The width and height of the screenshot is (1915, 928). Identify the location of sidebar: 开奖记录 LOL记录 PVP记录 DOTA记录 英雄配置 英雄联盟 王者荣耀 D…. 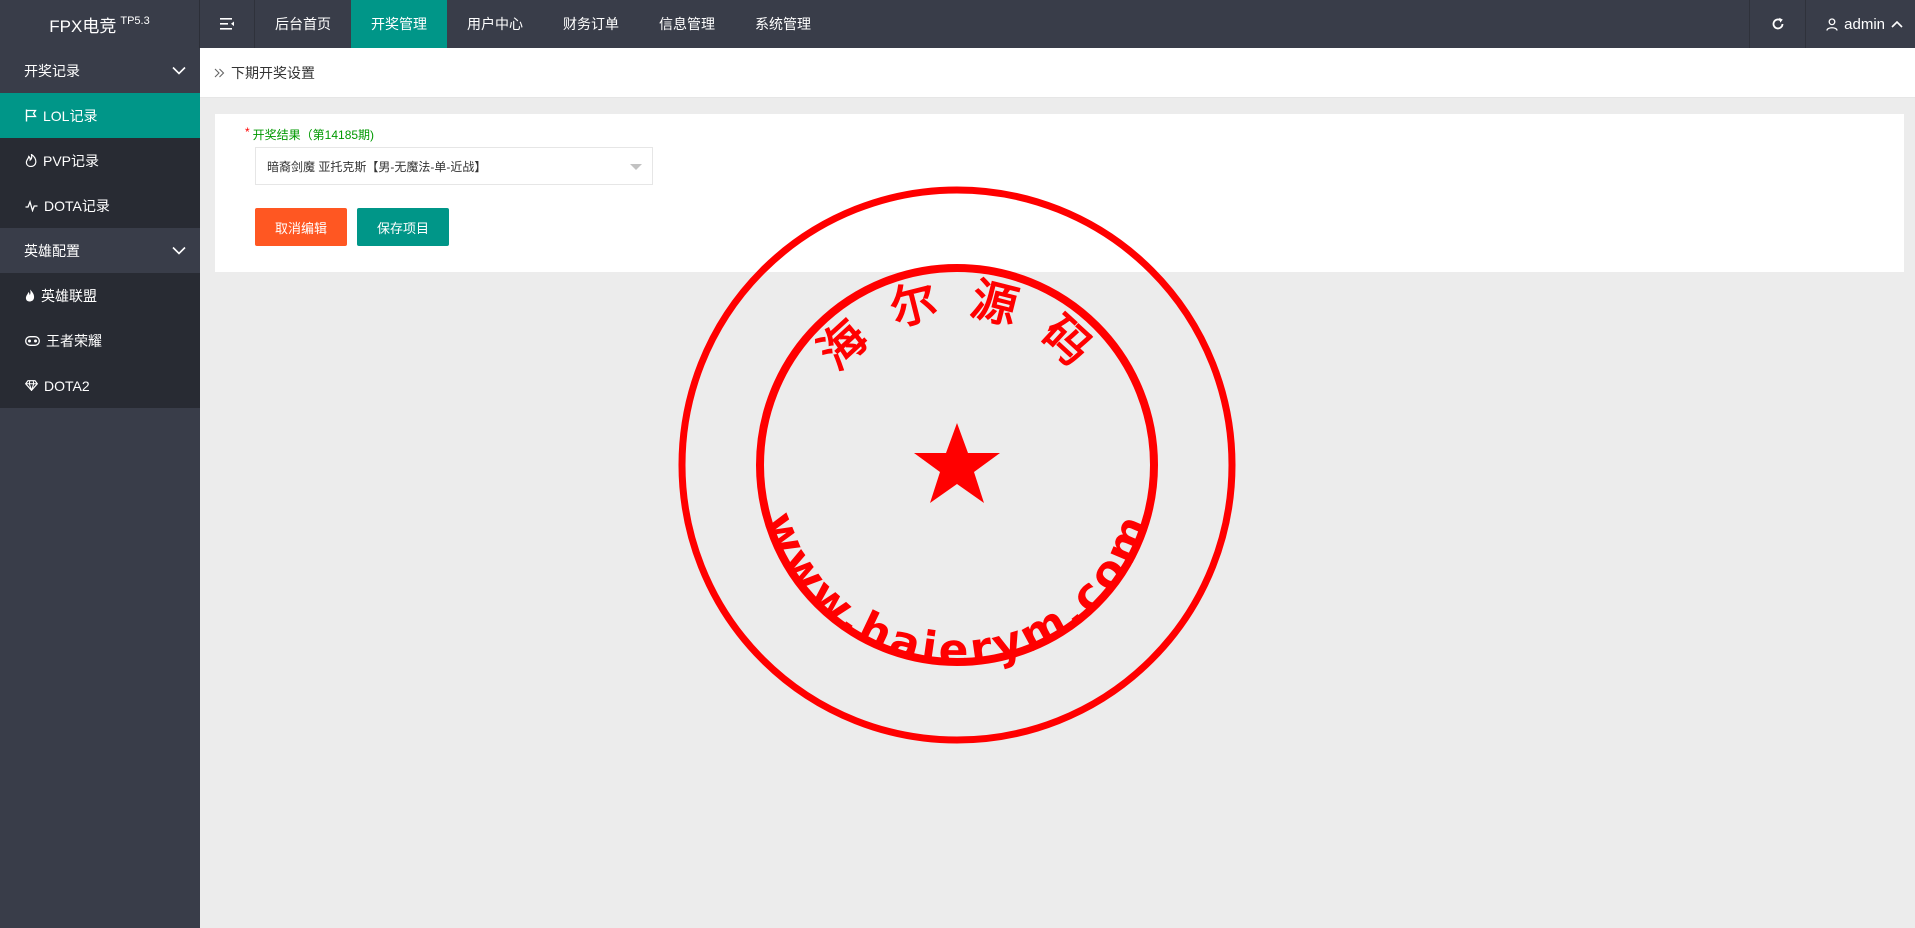
(100, 488).